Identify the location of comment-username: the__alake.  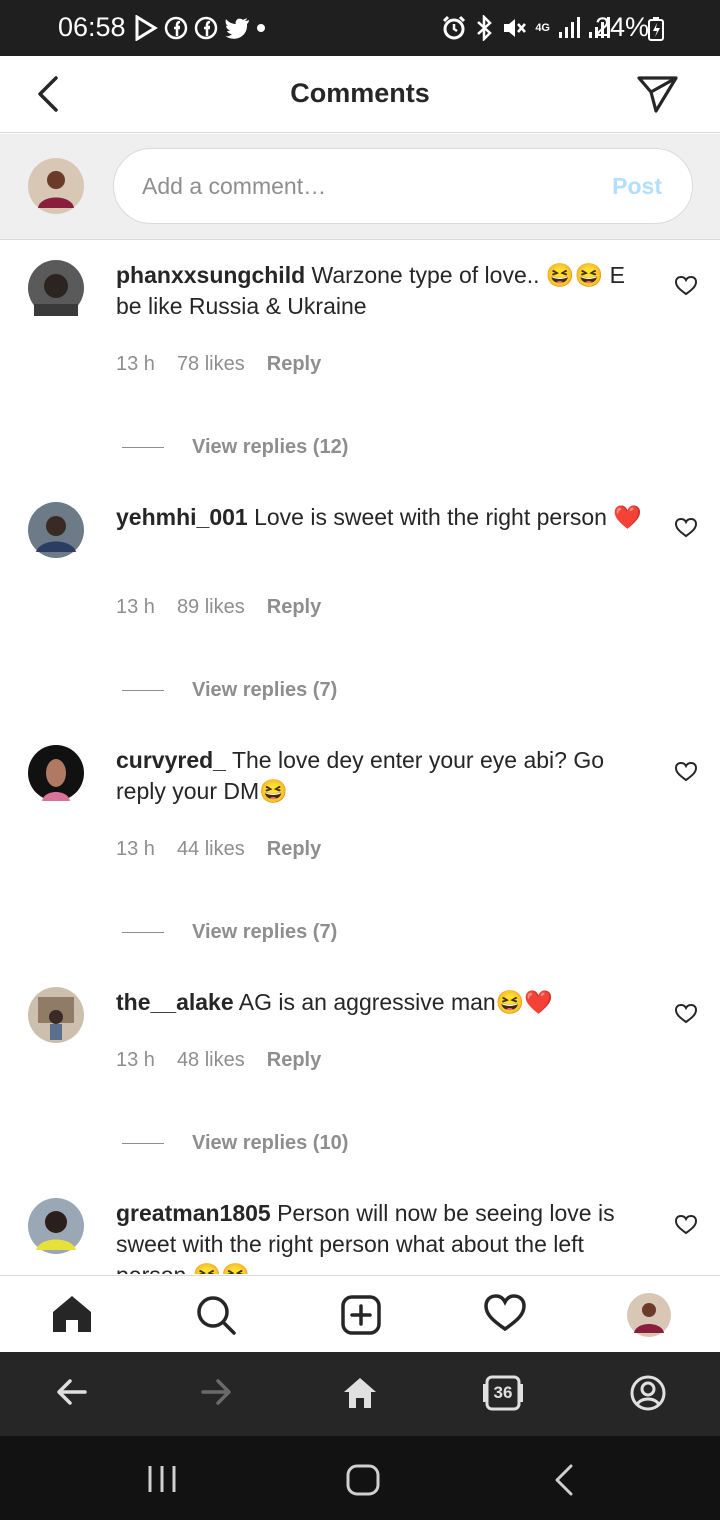
(175, 1002).